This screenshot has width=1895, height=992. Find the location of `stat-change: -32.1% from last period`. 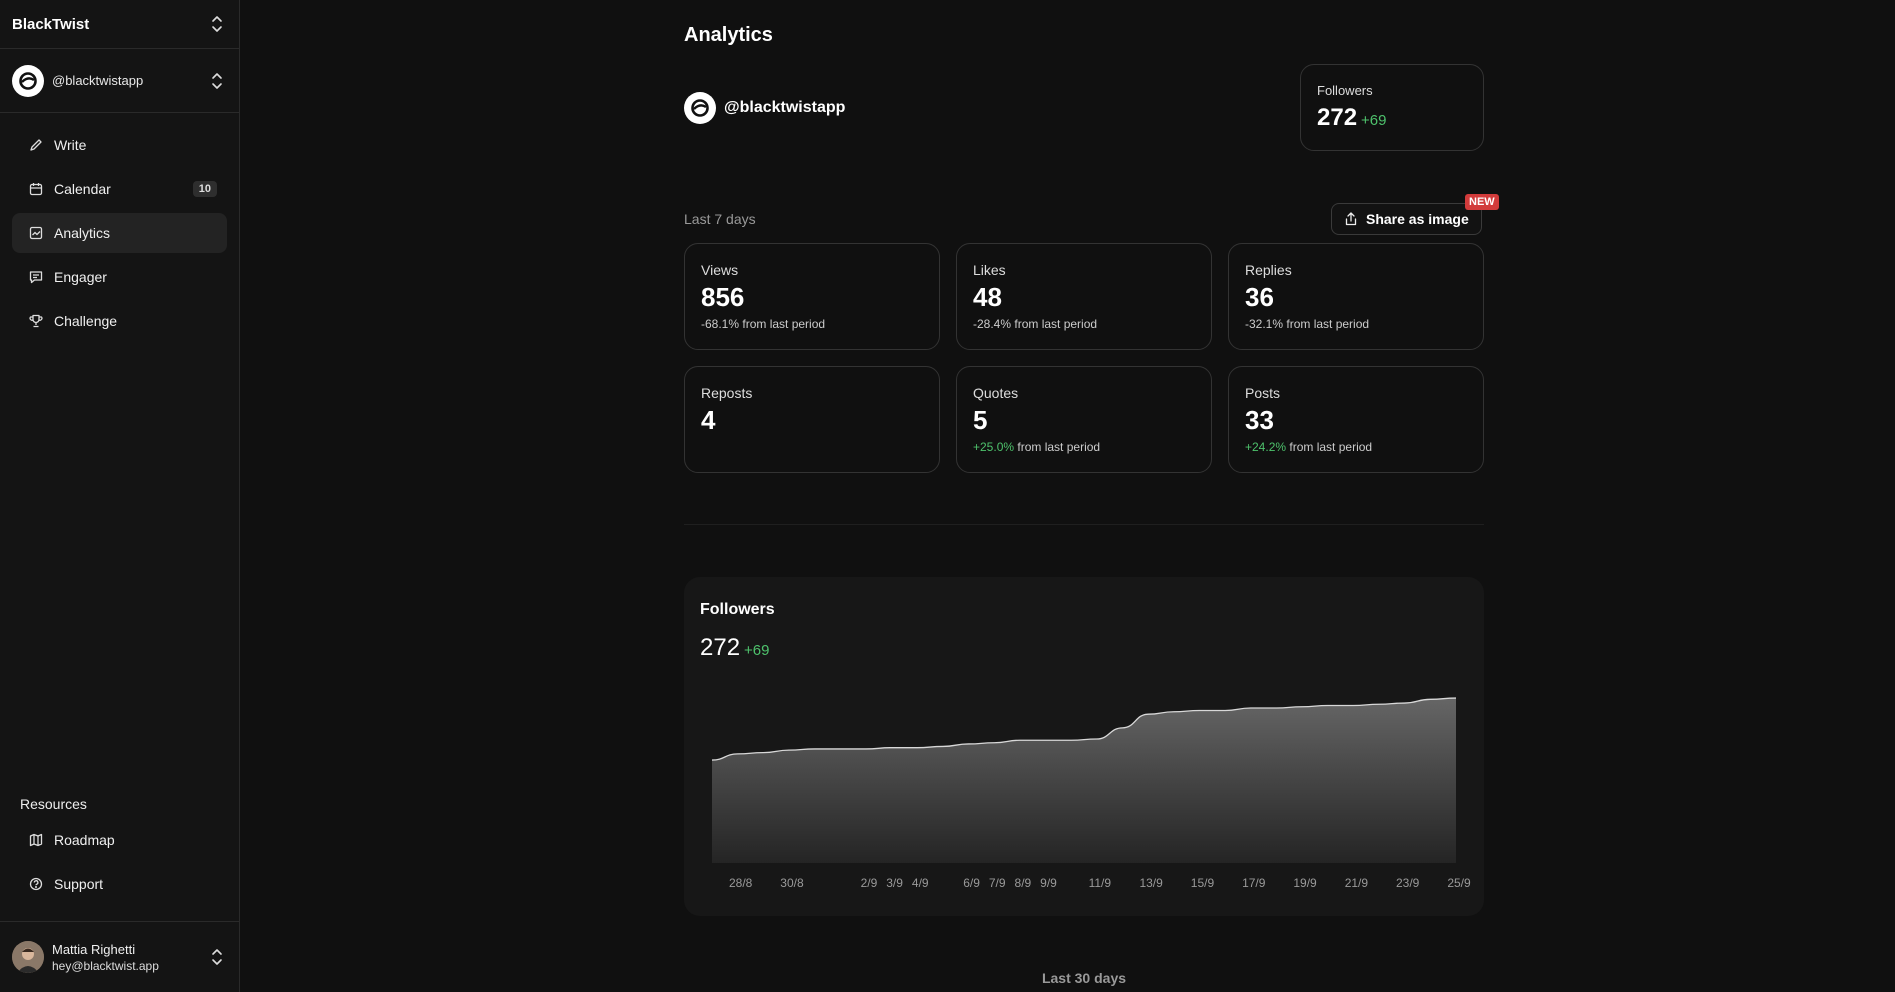

stat-change: -32.1% from last period is located at coordinates (1356, 324).